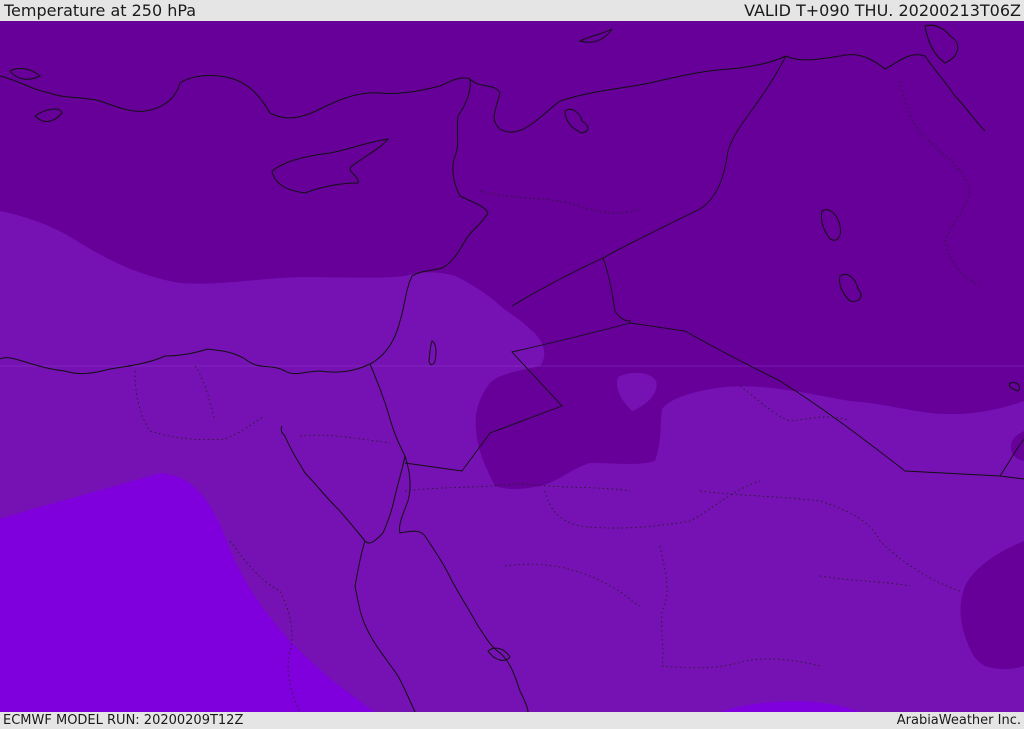 This screenshot has width=1024, height=729. What do you see at coordinates (882, 10) in the screenshot?
I see `valid-time: VALID T+090 THU. 20200213T06Z` at bounding box center [882, 10].